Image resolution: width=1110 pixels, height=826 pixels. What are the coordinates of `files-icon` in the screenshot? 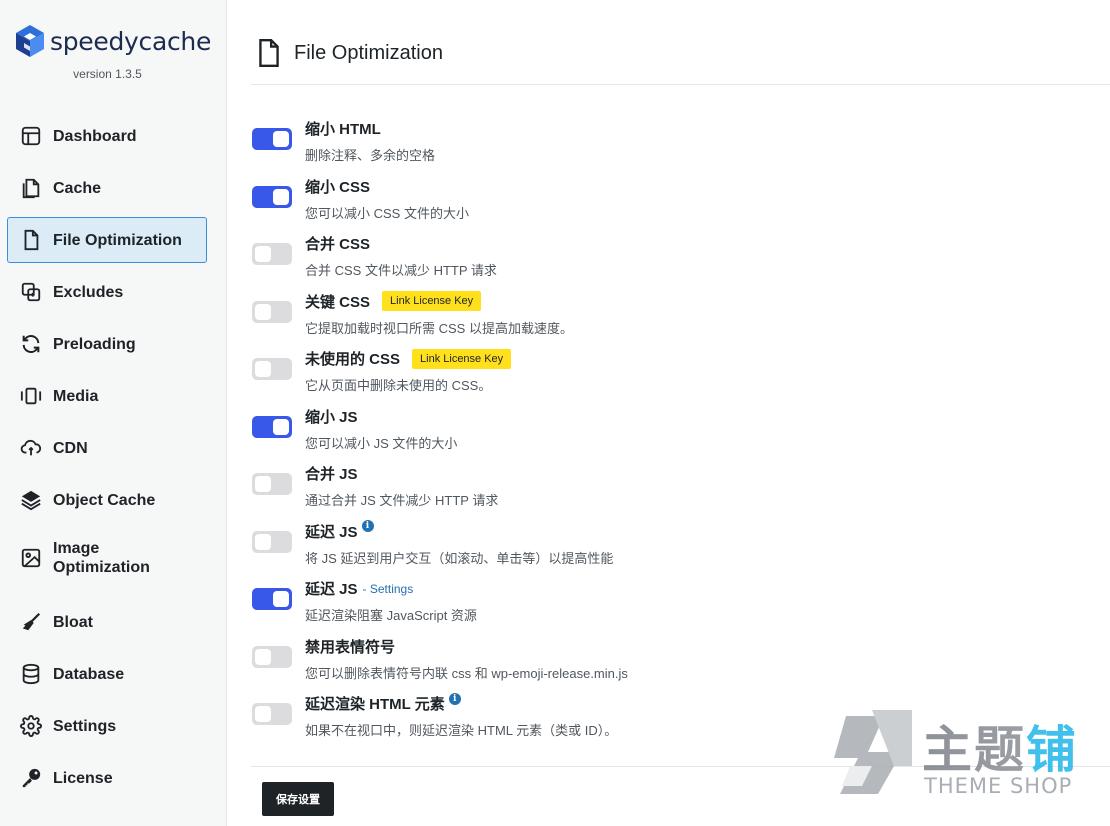 It's located at (31, 188).